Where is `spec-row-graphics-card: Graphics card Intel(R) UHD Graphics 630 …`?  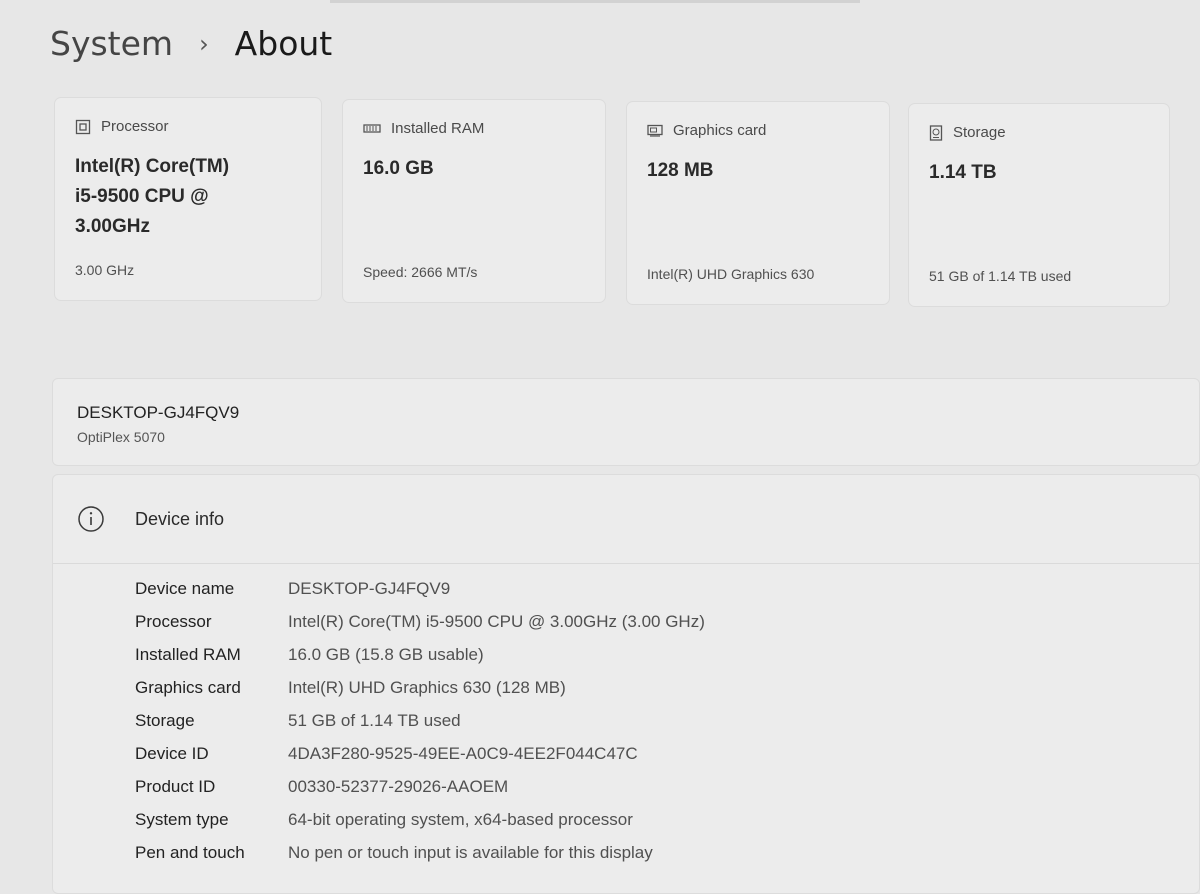
spec-row-graphics-card: Graphics card Intel(R) UHD Graphics 630 … is located at coordinates (350, 688).